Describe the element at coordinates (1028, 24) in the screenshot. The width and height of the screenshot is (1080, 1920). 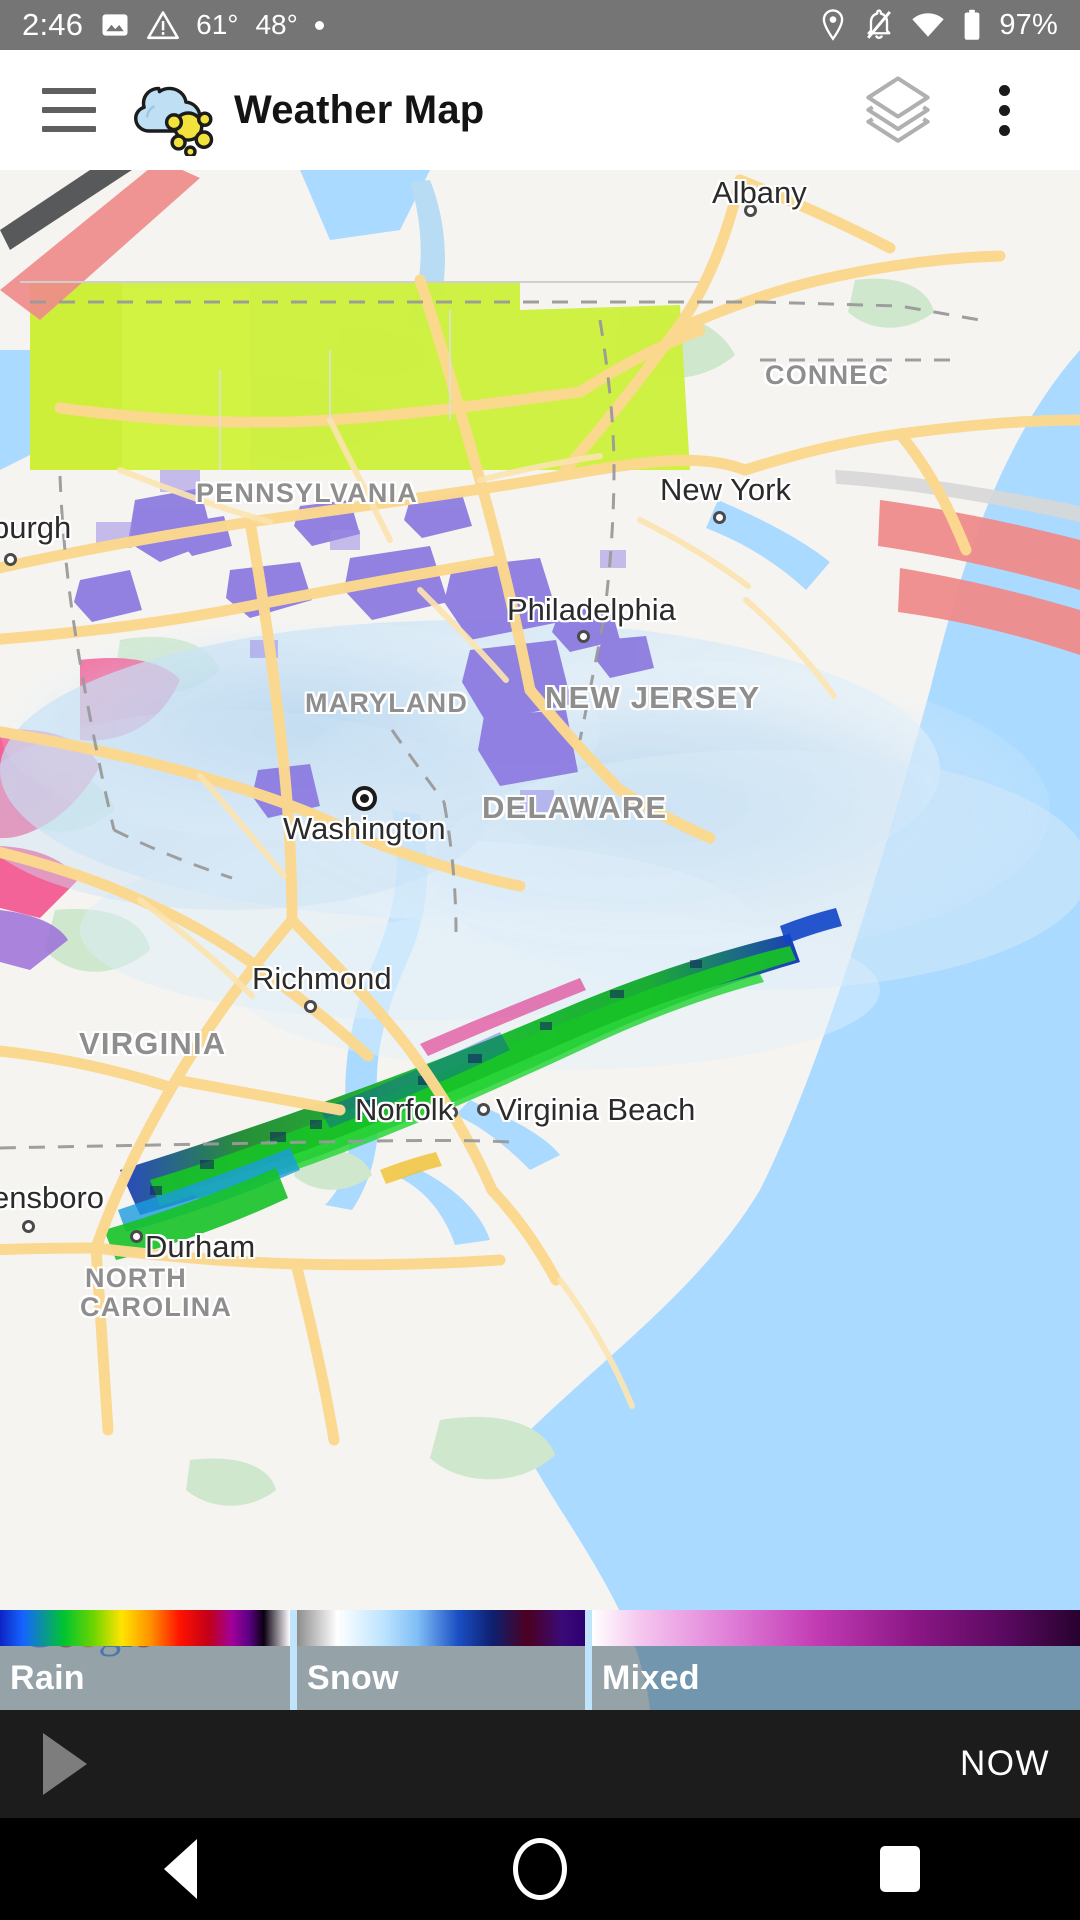
I see `battery-percent: 97%` at that location.